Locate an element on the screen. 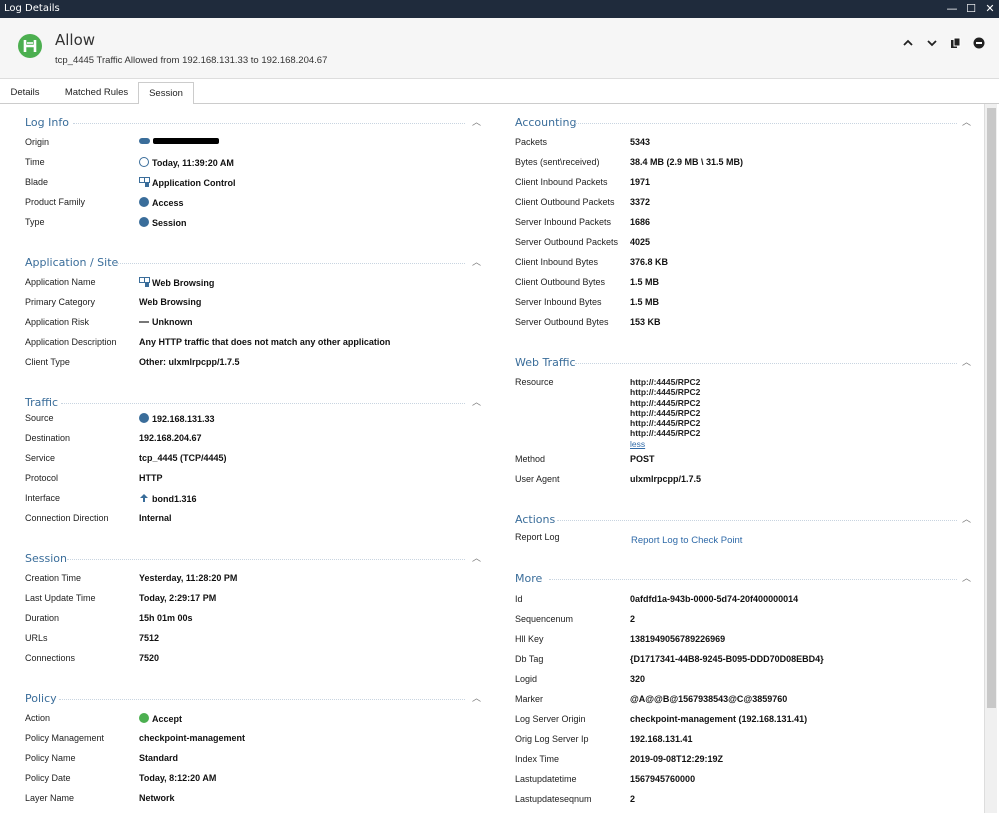  field-label: Connection Direction is located at coordinates (67, 518).